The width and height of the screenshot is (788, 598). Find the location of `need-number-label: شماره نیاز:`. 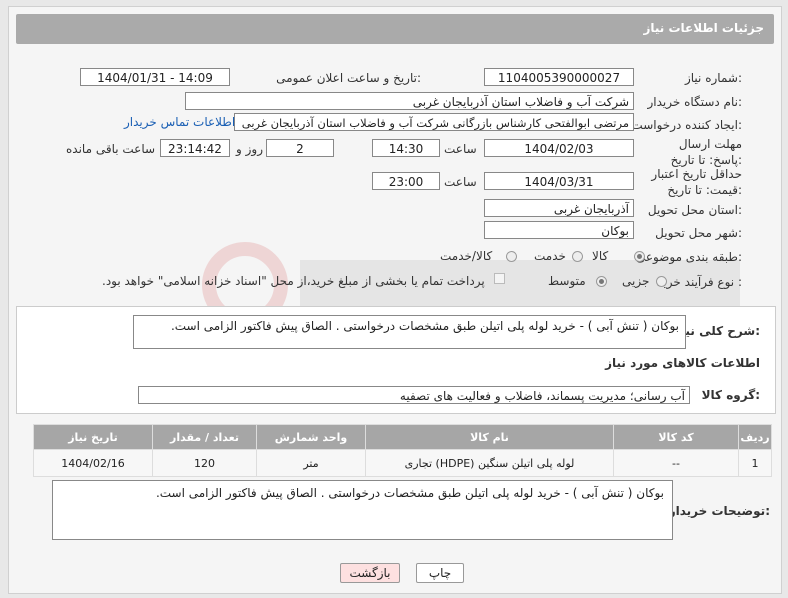

need-number-label: شماره نیاز: is located at coordinates (713, 78).